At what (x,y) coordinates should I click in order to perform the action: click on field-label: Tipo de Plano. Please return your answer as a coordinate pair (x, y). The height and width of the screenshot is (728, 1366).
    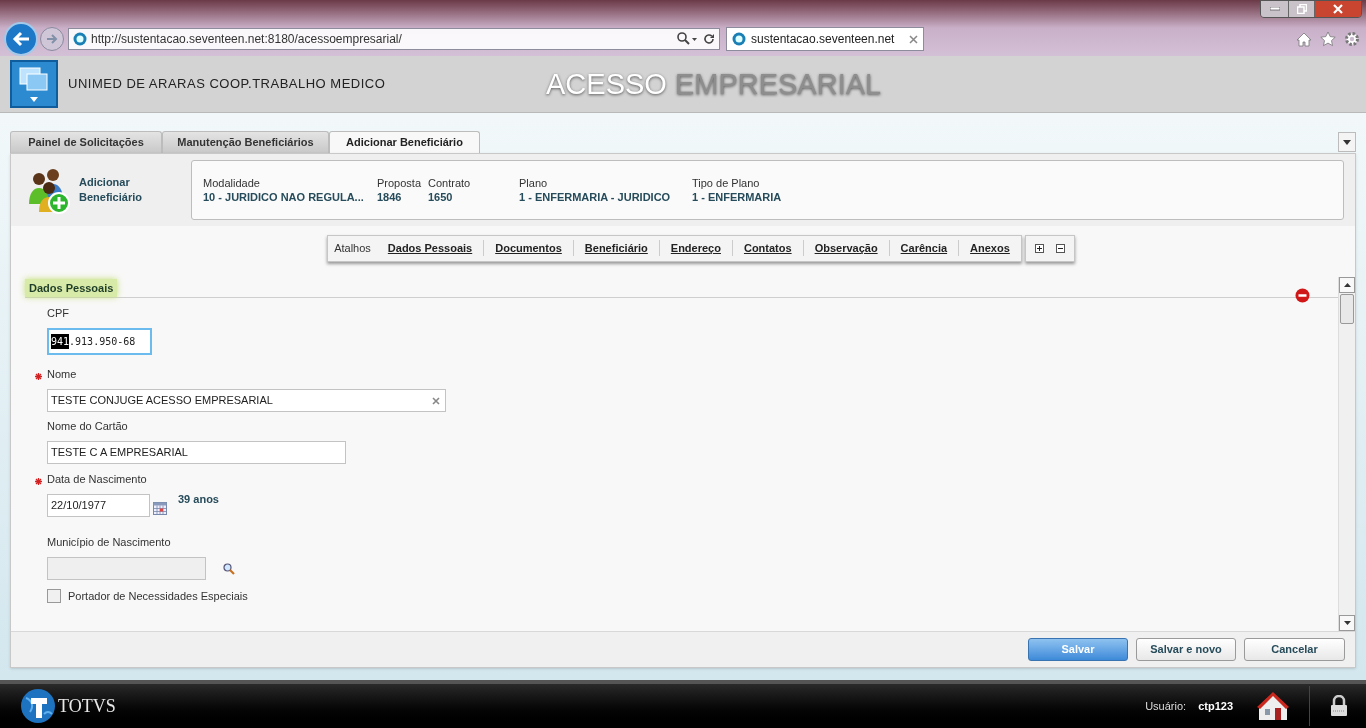
    Looking at the image, I should click on (726, 183).